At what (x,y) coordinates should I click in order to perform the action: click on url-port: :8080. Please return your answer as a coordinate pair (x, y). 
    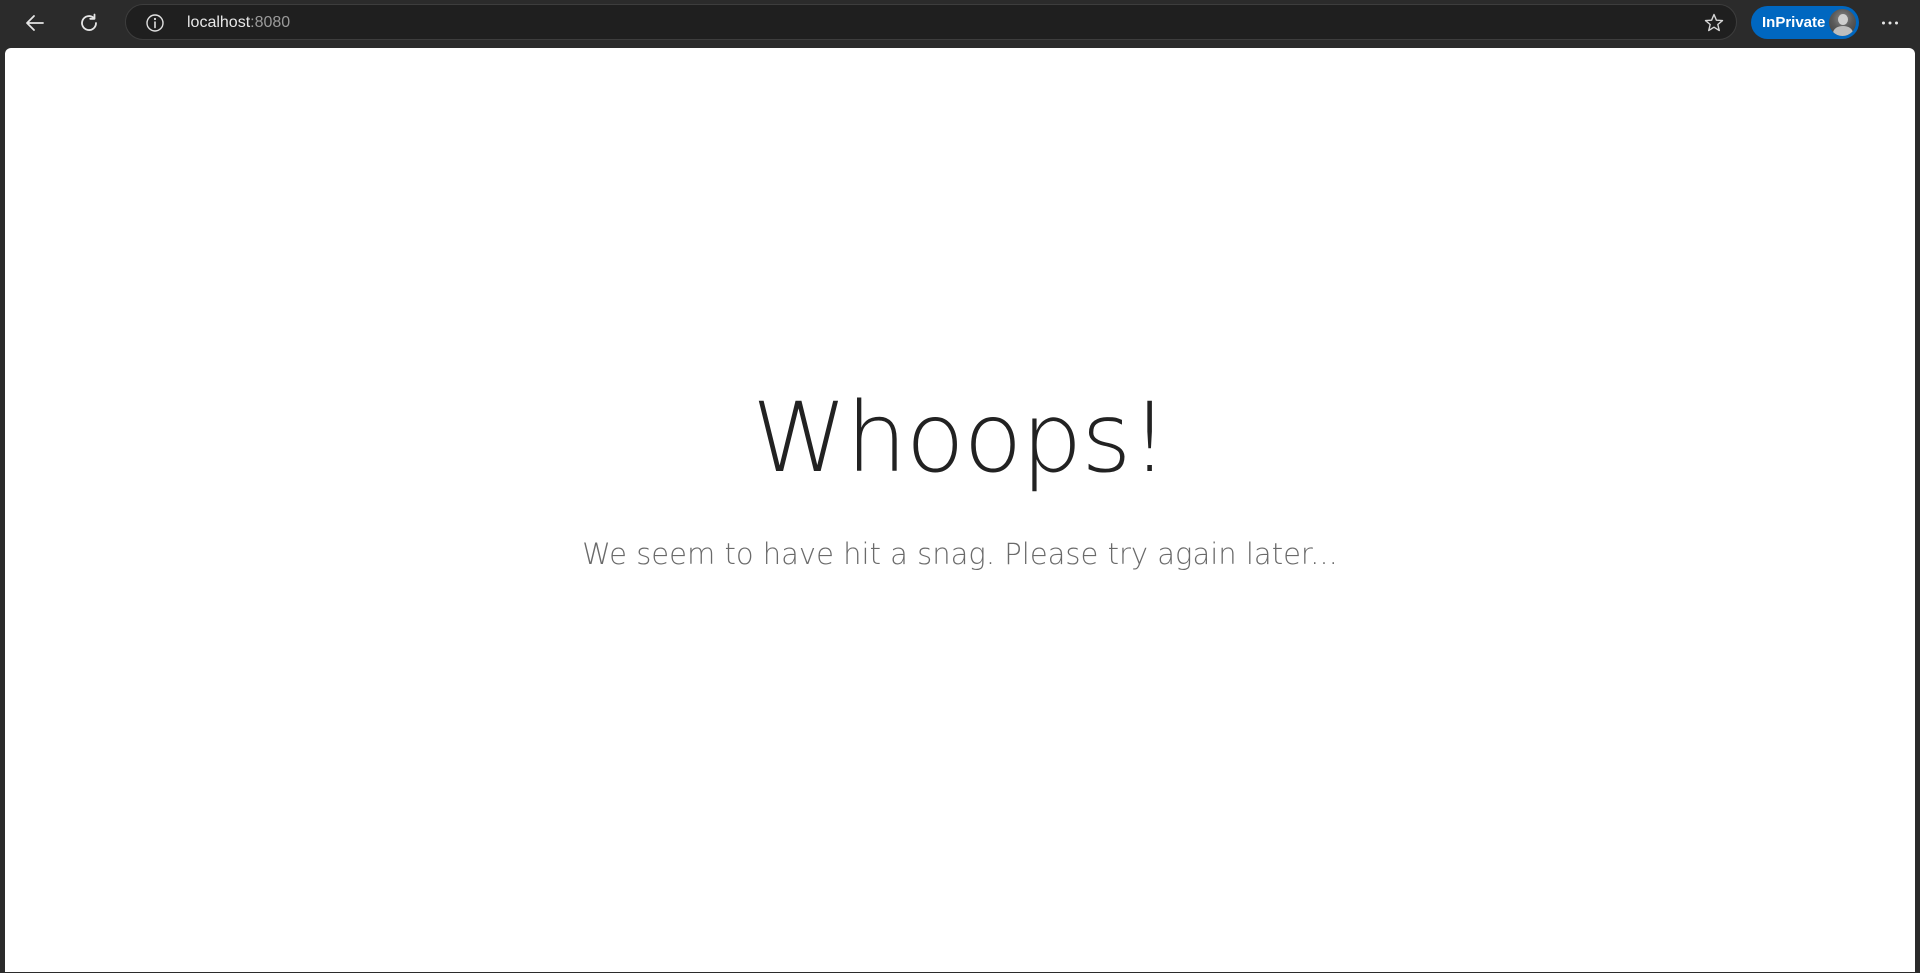
    Looking at the image, I should click on (270, 22).